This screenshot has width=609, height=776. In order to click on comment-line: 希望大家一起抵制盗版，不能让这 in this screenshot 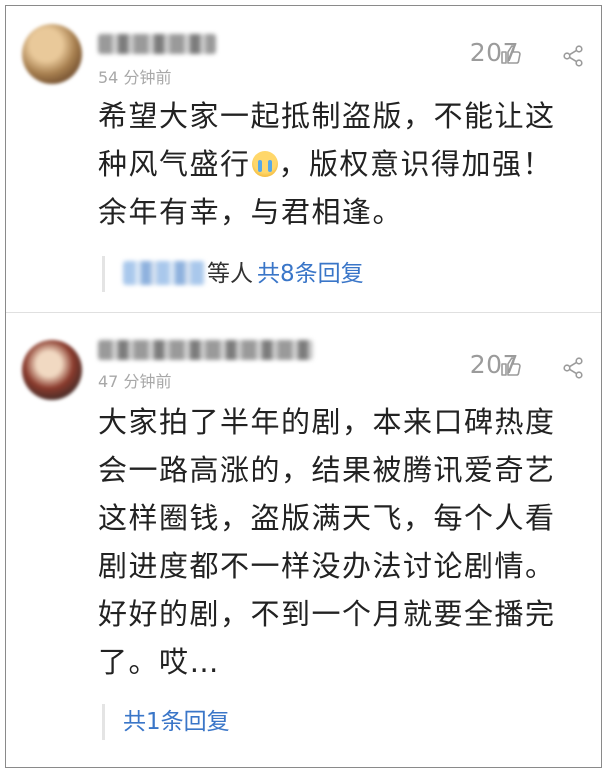, I will do `click(327, 116)`.